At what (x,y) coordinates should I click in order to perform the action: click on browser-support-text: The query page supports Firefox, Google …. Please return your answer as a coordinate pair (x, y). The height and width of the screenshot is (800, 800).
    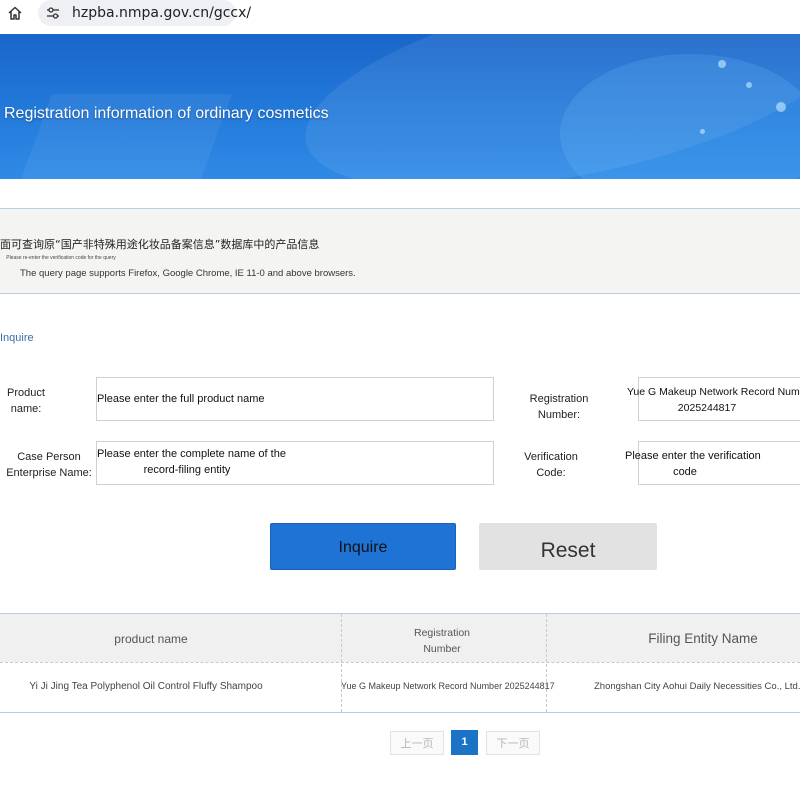
    Looking at the image, I should click on (188, 273).